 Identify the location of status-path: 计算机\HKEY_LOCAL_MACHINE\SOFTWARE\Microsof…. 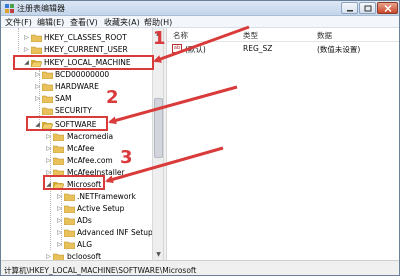
(100, 270).